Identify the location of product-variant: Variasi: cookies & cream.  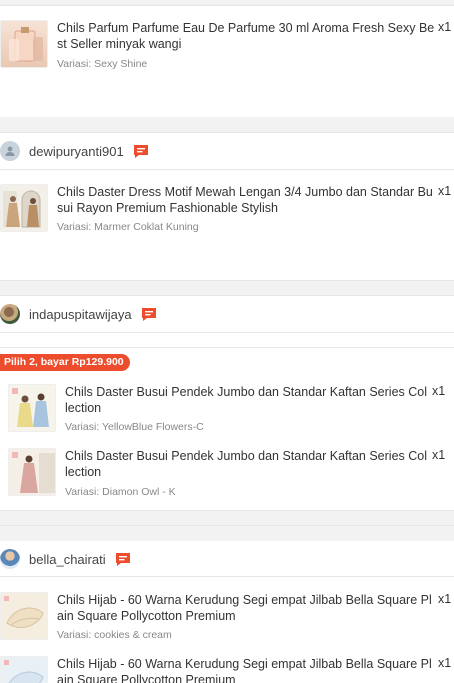
(114, 635).